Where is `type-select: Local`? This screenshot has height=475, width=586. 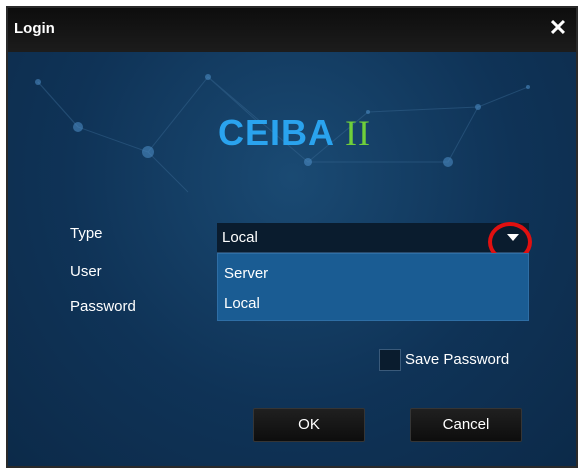 type-select: Local is located at coordinates (373, 238).